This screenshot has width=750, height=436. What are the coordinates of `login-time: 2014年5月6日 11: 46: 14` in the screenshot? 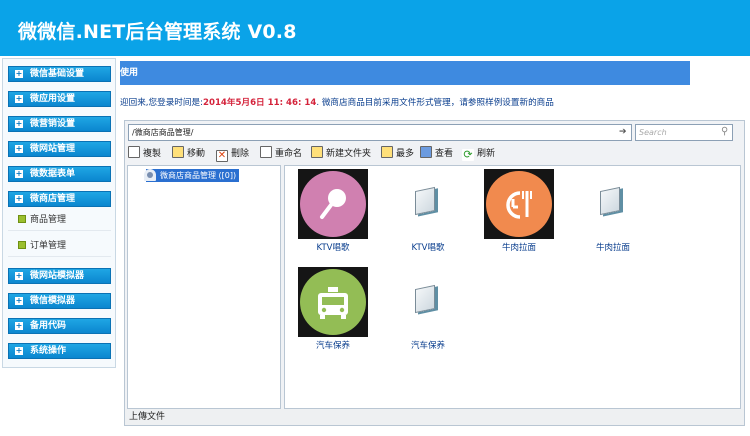 It's located at (259, 103).